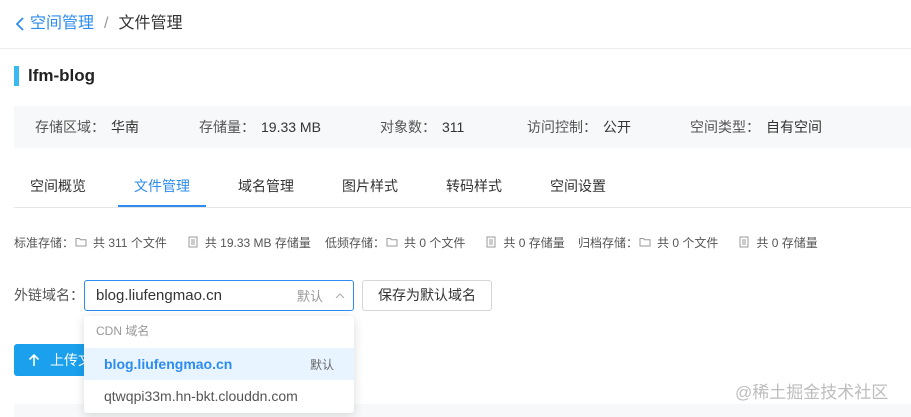  I want to click on bucket-tabs: 空间概览 文件管理 域名管理 图片样式 转码样式 空间设置, so click(462, 187).